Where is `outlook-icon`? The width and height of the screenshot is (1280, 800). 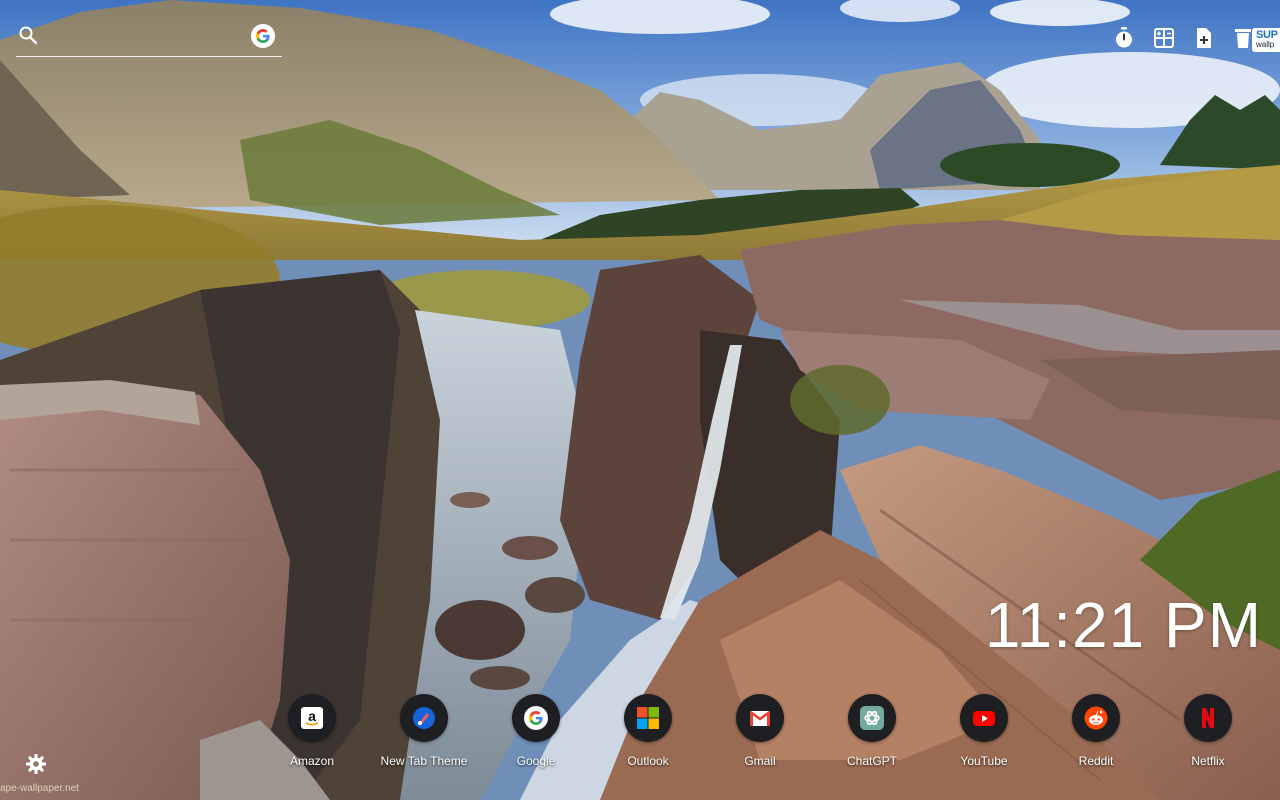
outlook-icon is located at coordinates (648, 718).